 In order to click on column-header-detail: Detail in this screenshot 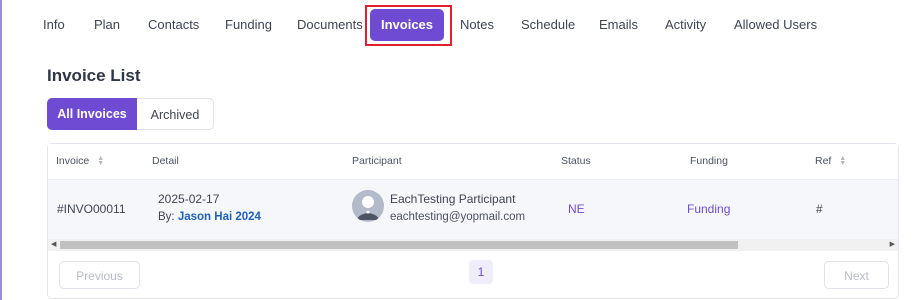, I will do `click(165, 161)`.